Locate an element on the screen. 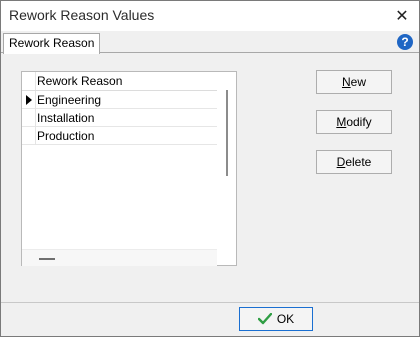 The image size is (420, 337). ok-label: OK is located at coordinates (285, 319).